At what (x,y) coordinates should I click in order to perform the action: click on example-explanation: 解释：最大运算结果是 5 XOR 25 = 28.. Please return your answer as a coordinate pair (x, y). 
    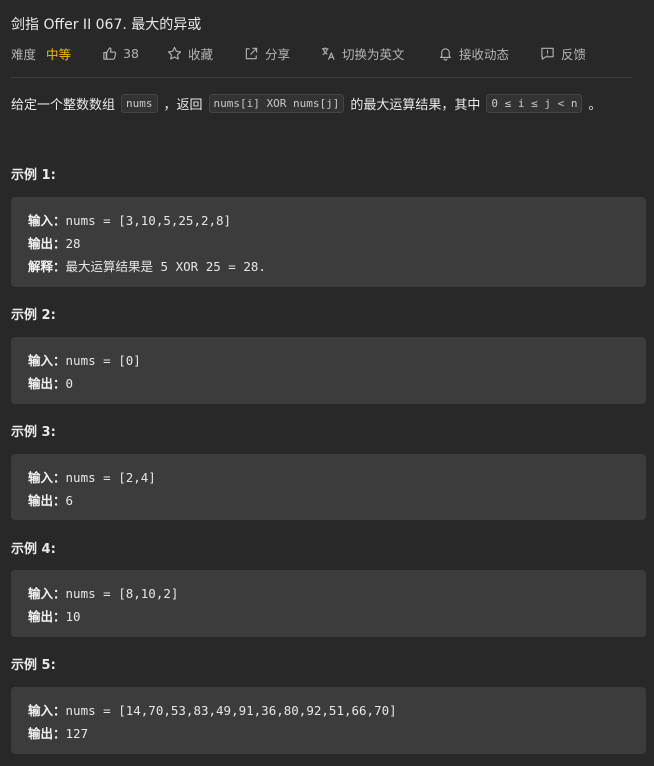
    Looking at the image, I should click on (147, 265).